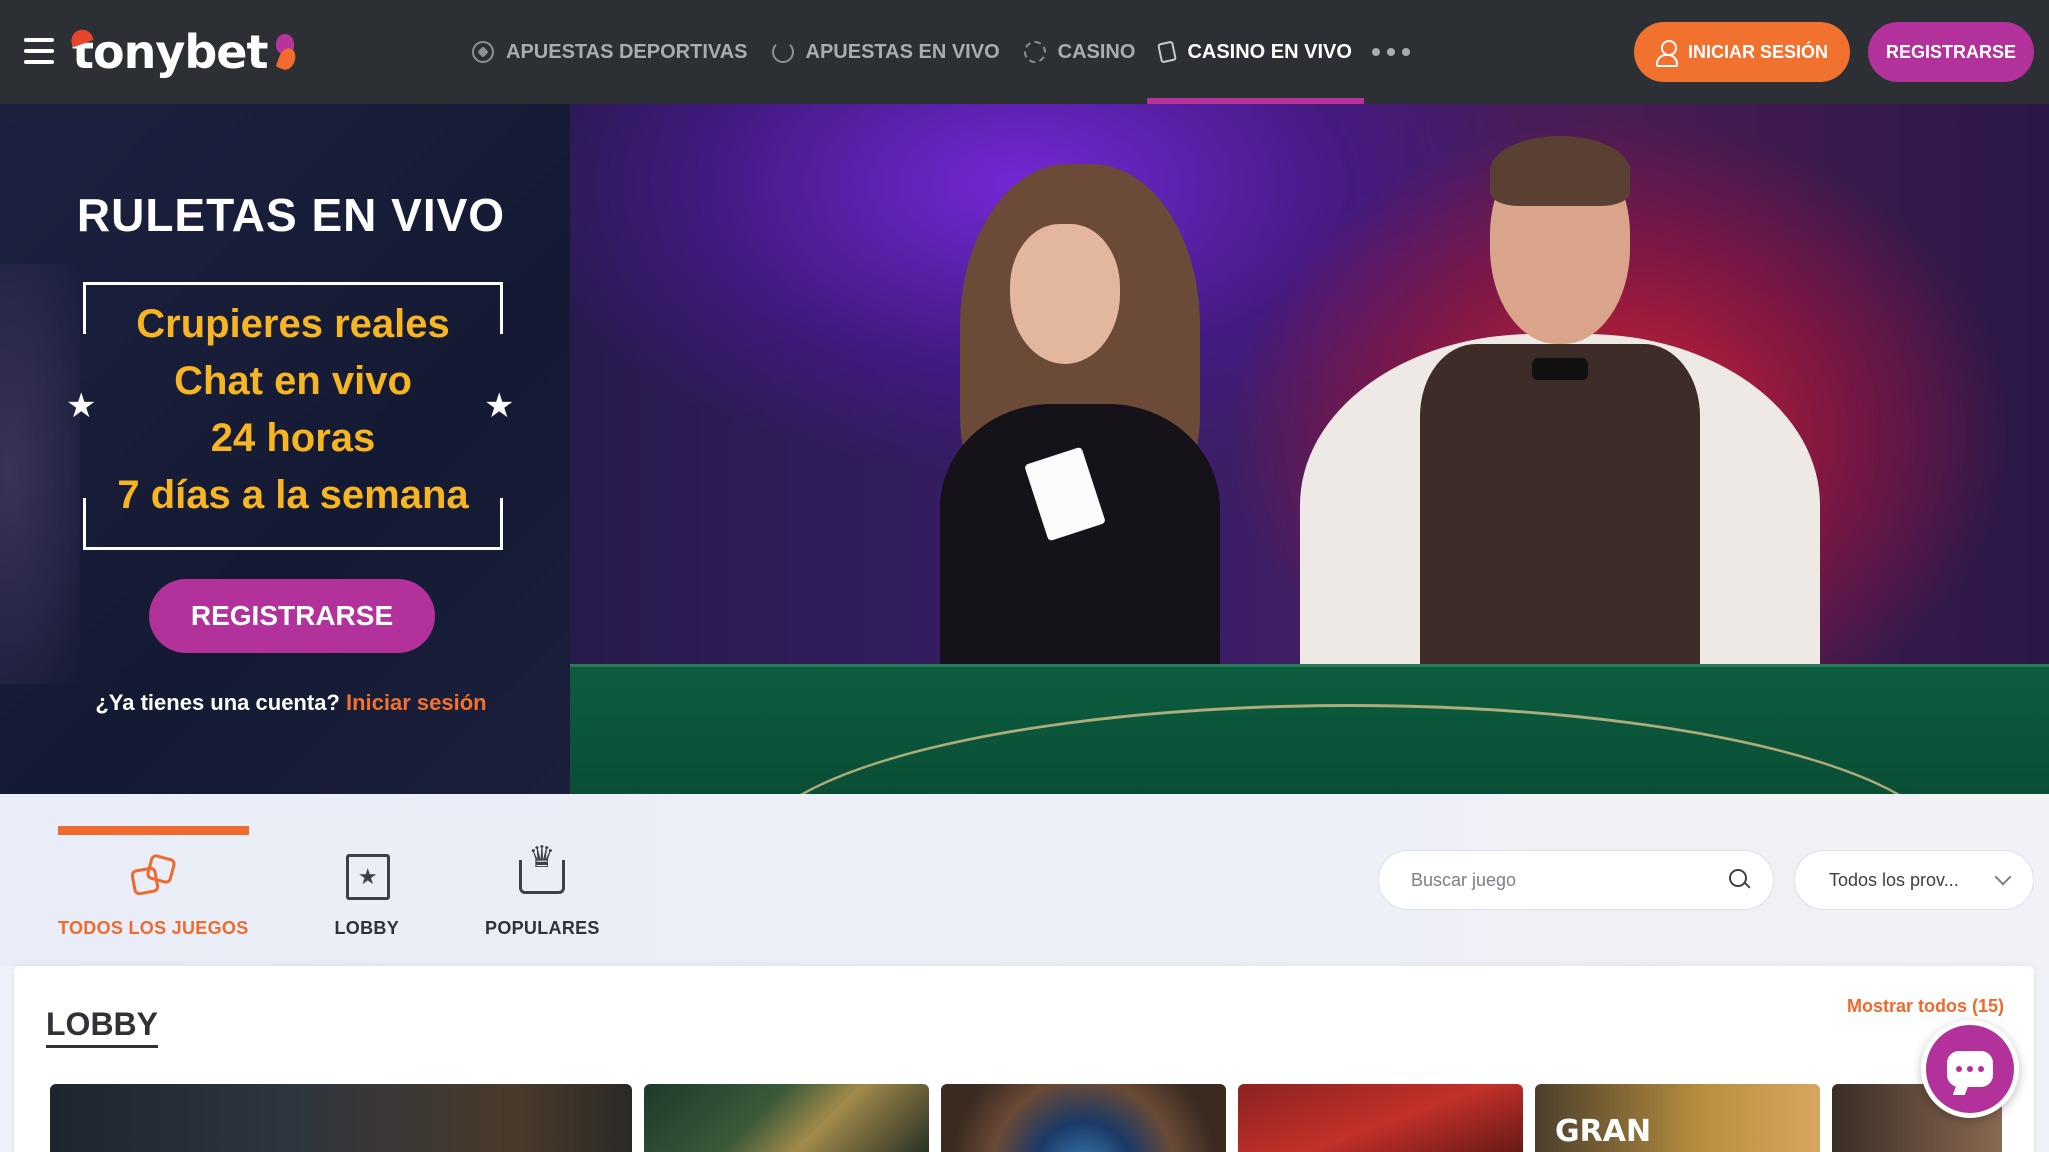  Describe the element at coordinates (1561, 880) in the screenshot. I see `search-input` at that location.